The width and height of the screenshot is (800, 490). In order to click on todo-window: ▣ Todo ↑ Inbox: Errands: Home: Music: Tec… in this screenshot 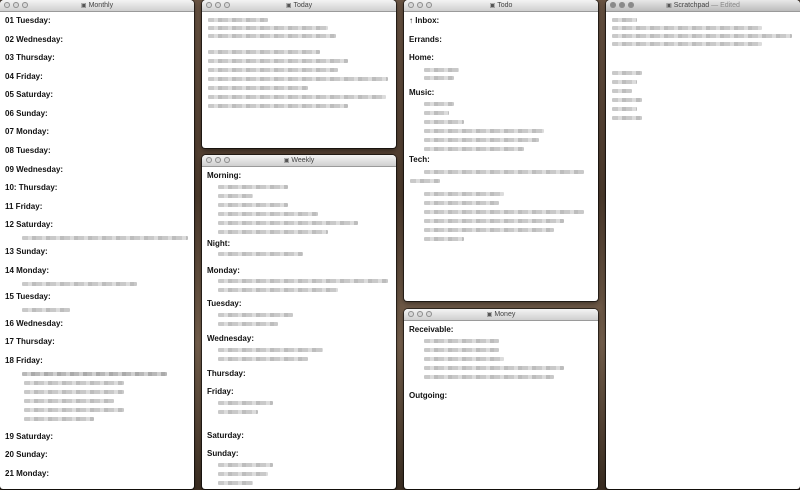, I will do `click(501, 150)`.